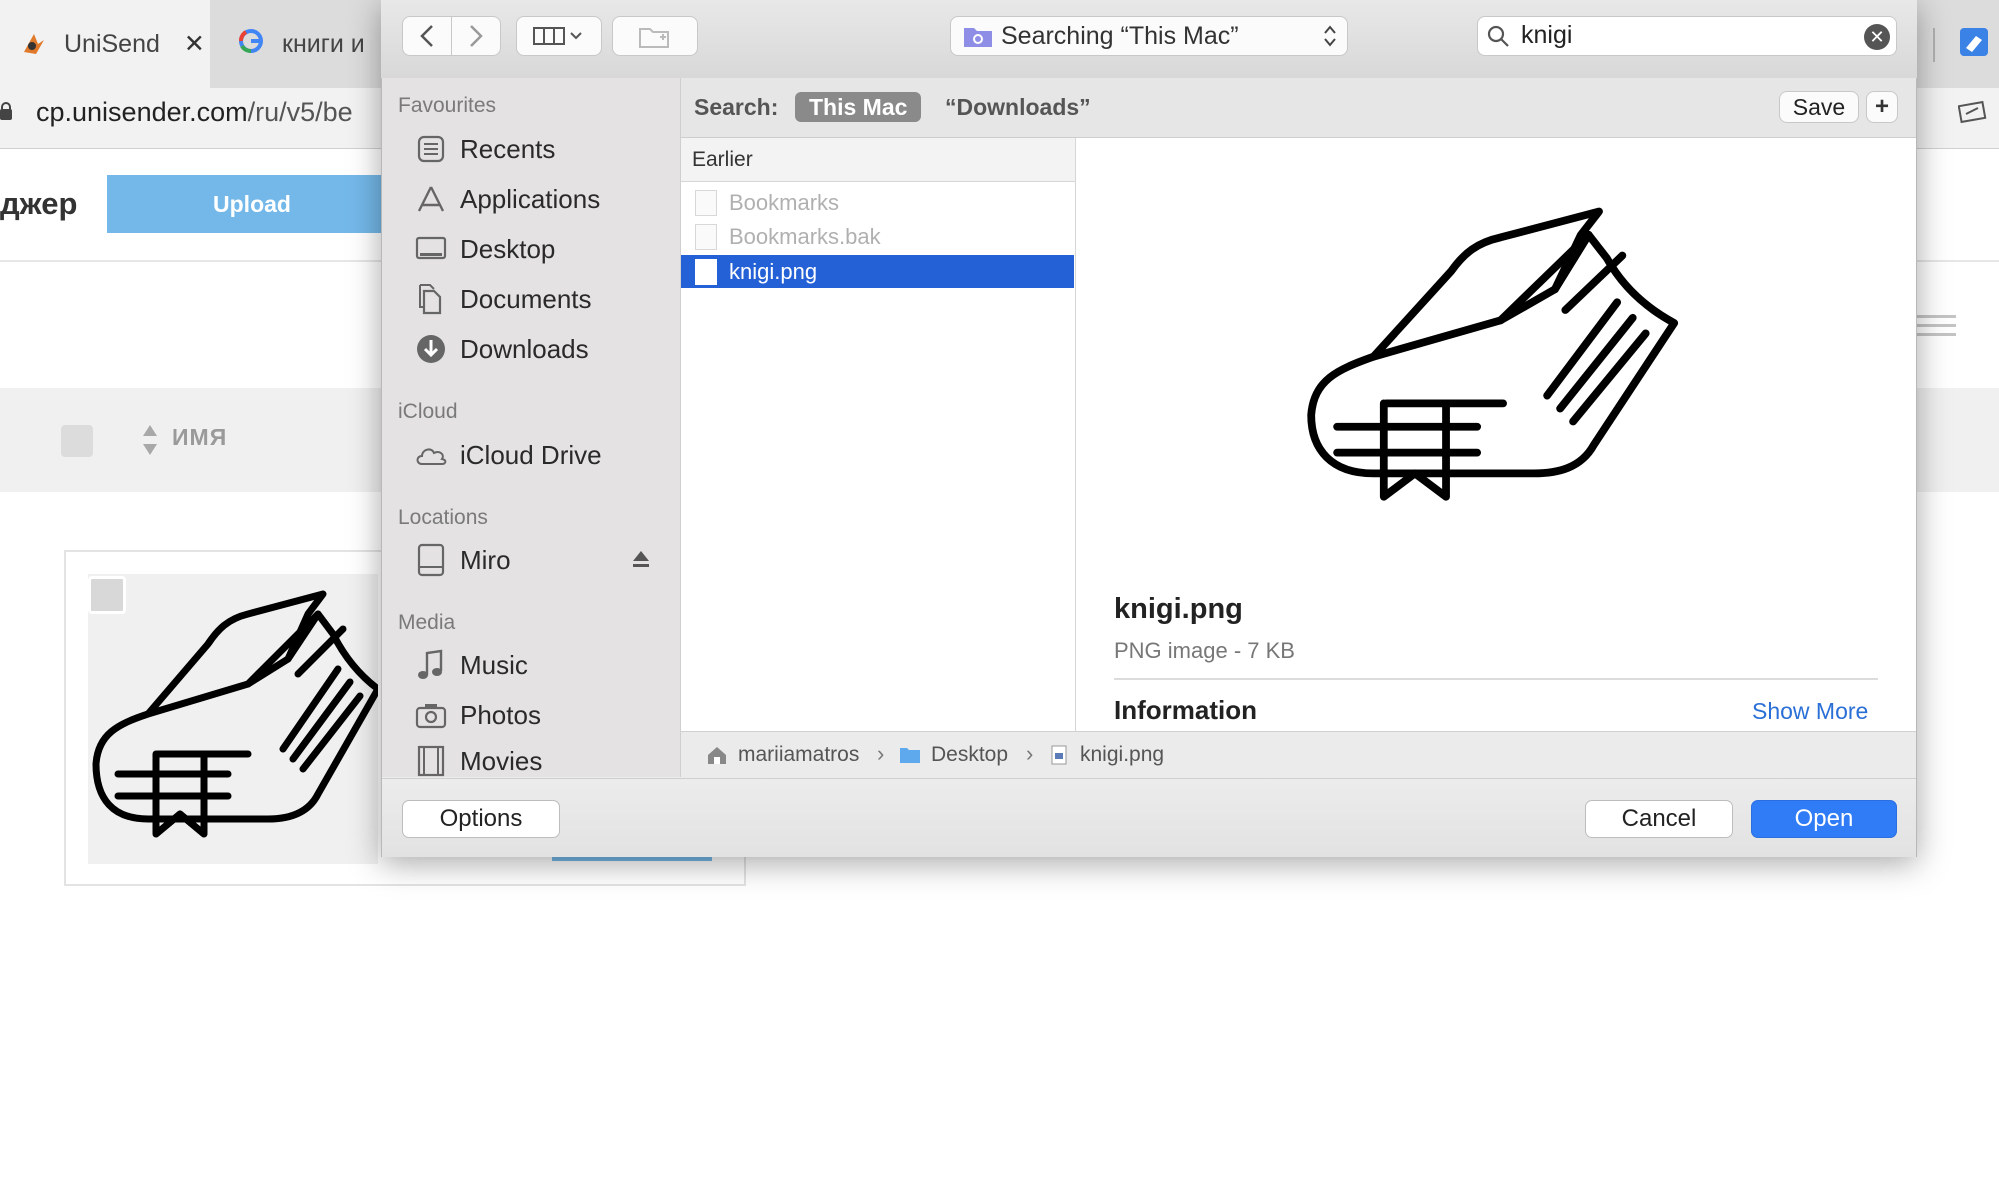 This screenshot has width=1999, height=1190. Describe the element at coordinates (431, 199) in the screenshot. I see `applications-icon` at that location.